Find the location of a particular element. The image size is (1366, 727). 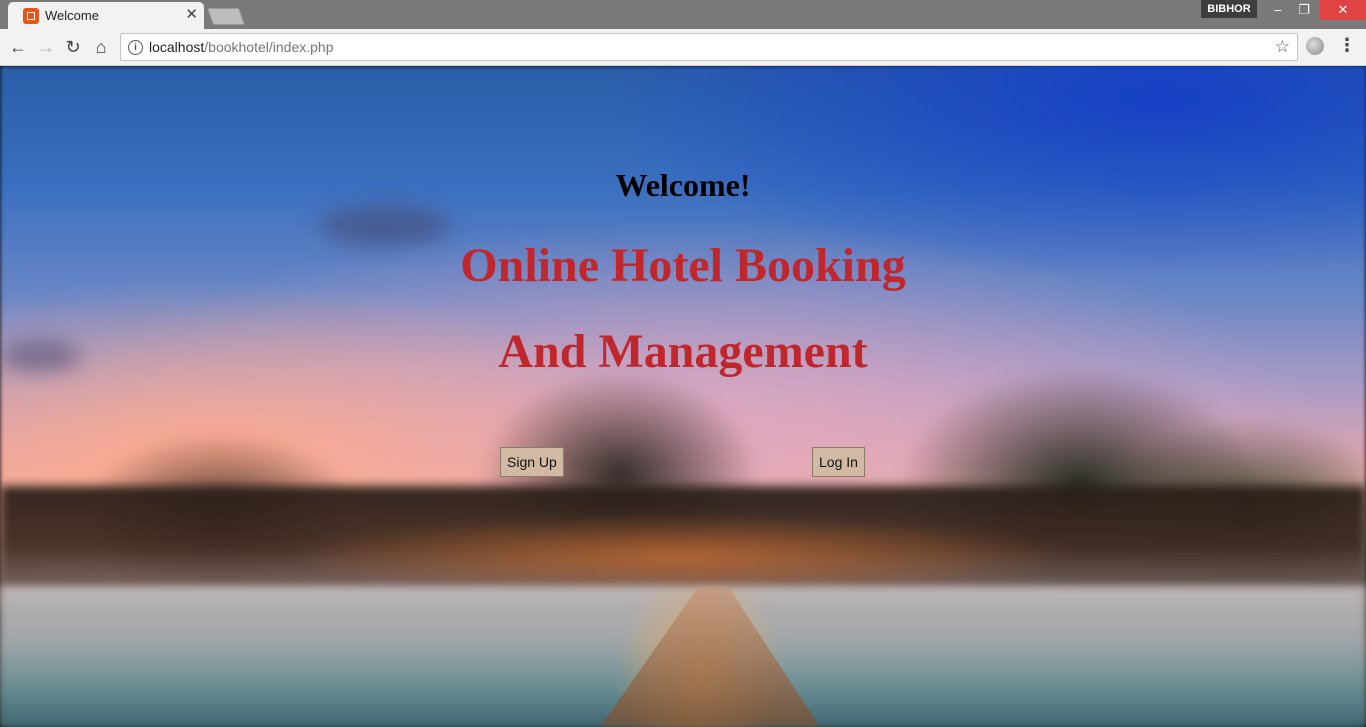

home-icon: ⌂ is located at coordinates (101, 47).